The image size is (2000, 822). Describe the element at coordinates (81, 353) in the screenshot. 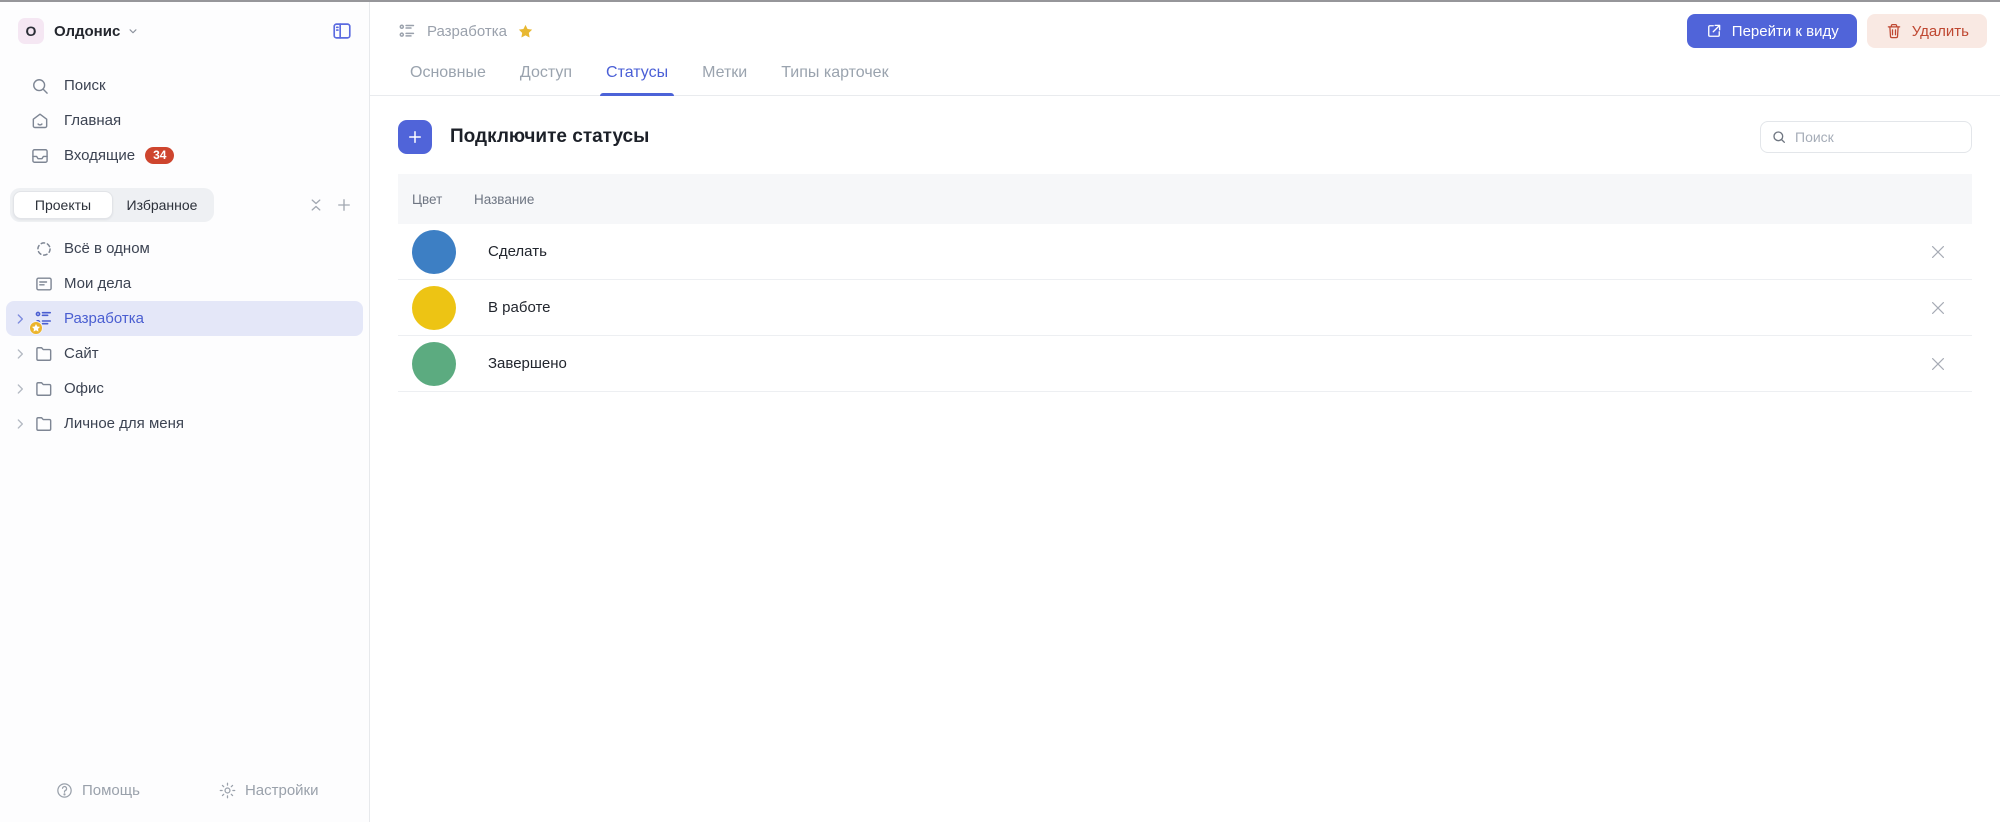

I see `project-label: Сайт` at that location.